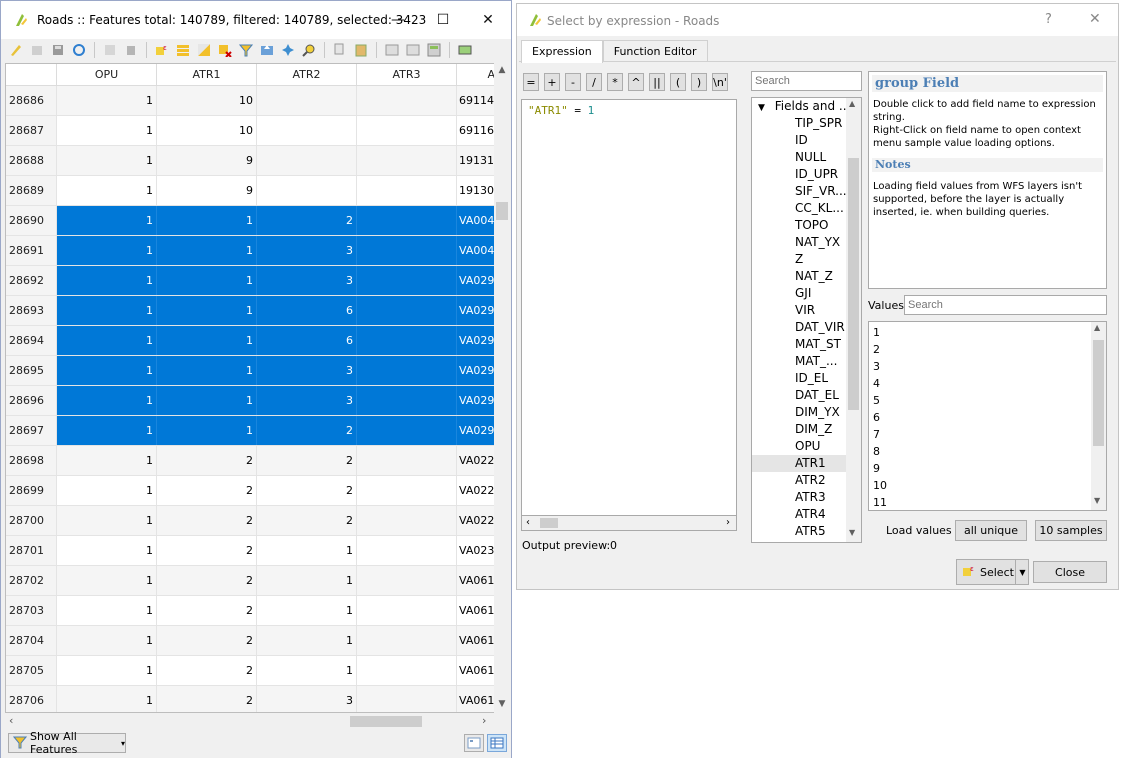 The width and height of the screenshot is (1124, 764). Describe the element at coordinates (249, 721) in the screenshot. I see `grid-horizontal-scrollbar: ‹ ›` at that location.